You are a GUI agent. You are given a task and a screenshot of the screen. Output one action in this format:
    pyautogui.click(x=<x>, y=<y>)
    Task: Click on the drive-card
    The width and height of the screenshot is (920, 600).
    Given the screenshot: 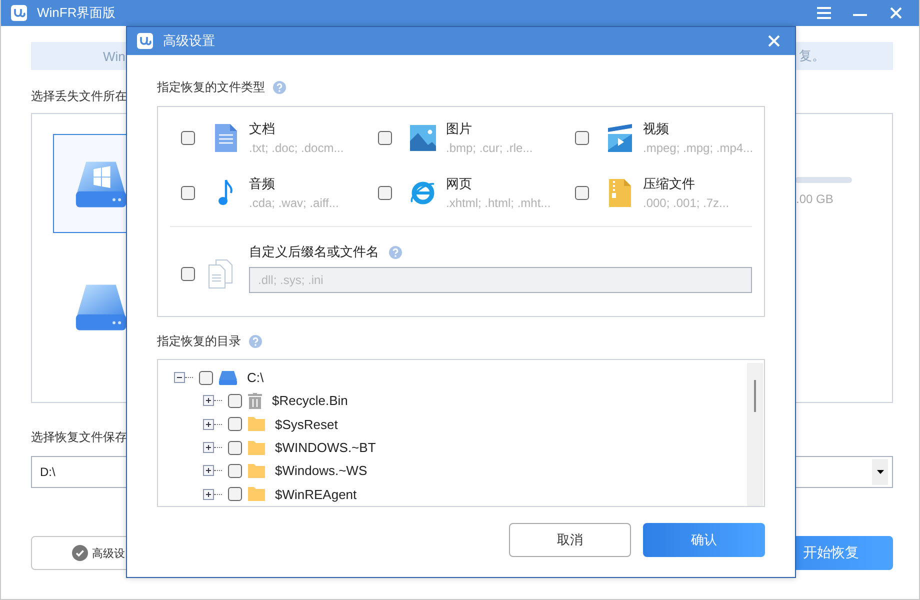 What is the action you would take?
    pyautogui.click(x=90, y=183)
    